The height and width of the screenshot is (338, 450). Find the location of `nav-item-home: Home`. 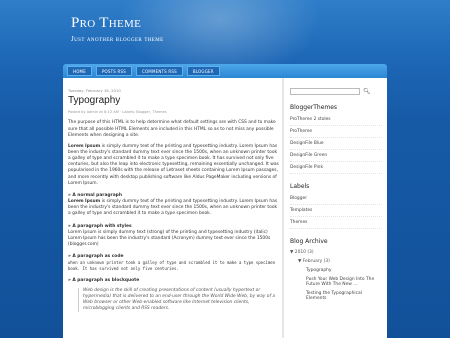

nav-item-home: Home is located at coordinates (79, 71).